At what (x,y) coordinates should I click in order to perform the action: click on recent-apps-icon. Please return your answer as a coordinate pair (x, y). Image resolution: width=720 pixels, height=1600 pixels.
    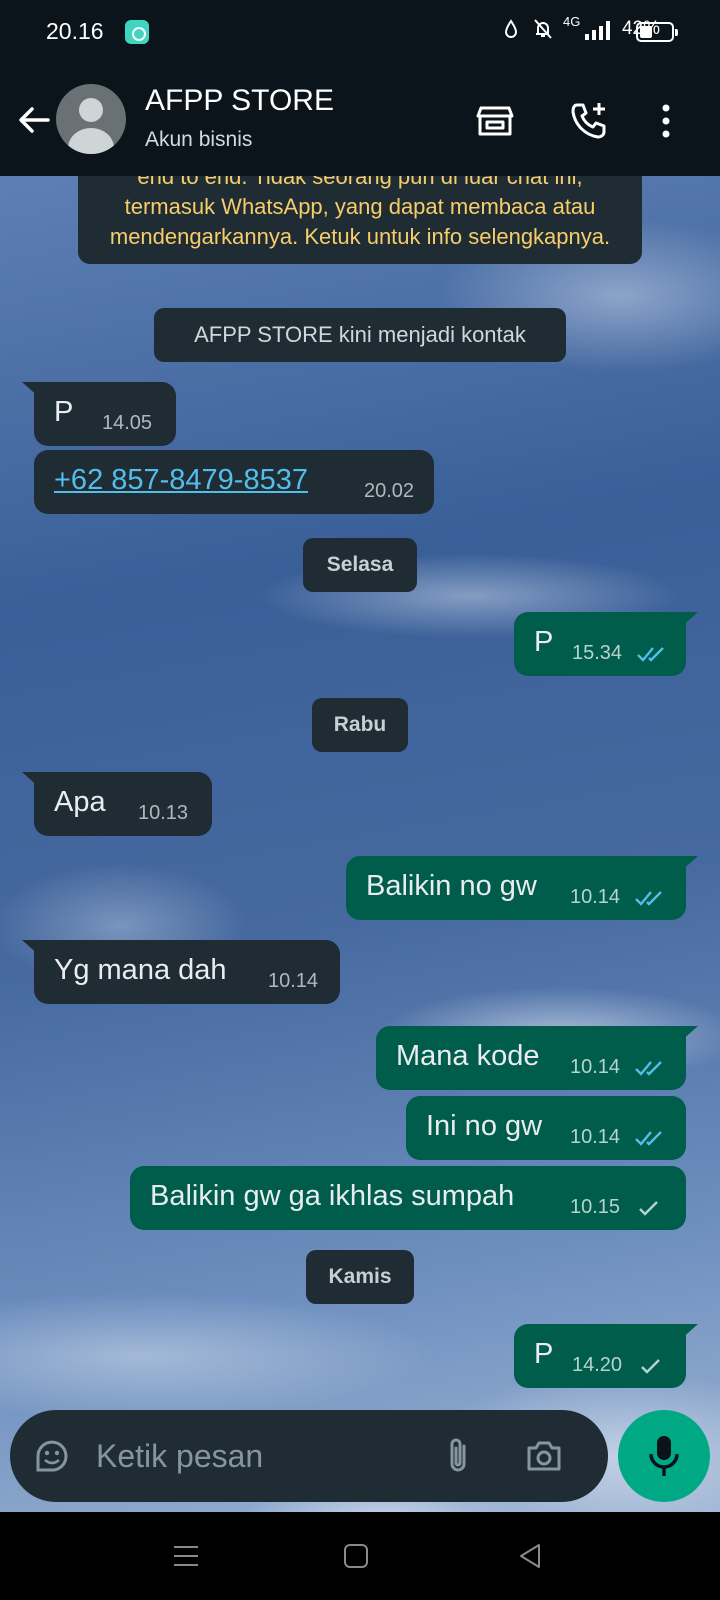
    Looking at the image, I should click on (186, 1556).